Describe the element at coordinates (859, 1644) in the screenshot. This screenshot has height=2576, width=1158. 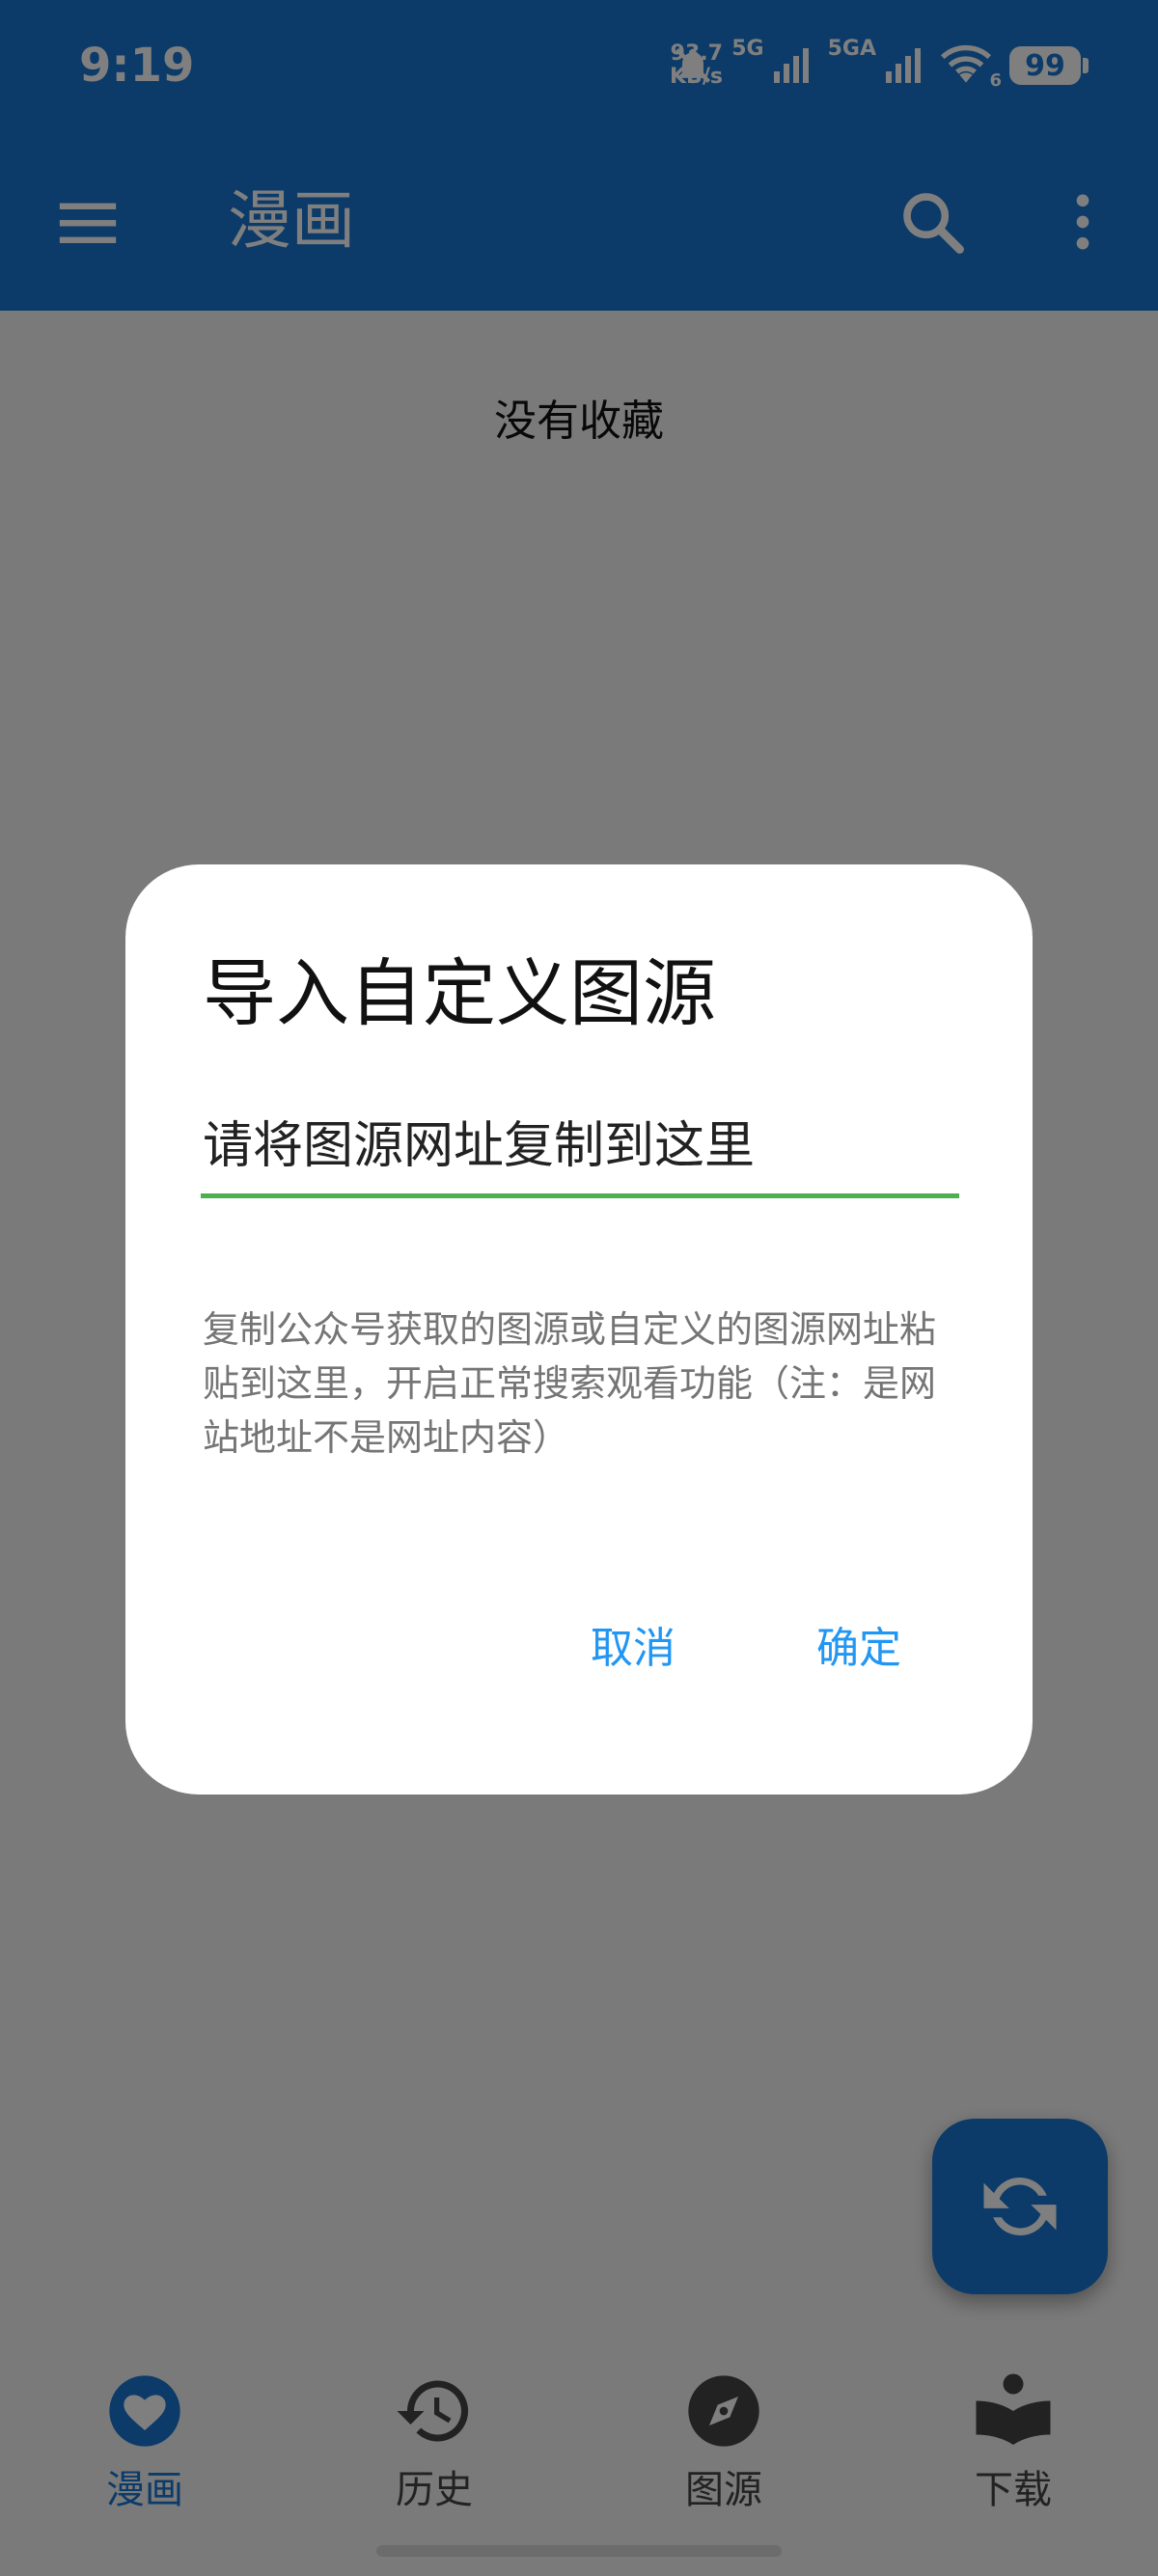
I see `confirm-button: 确定` at that location.